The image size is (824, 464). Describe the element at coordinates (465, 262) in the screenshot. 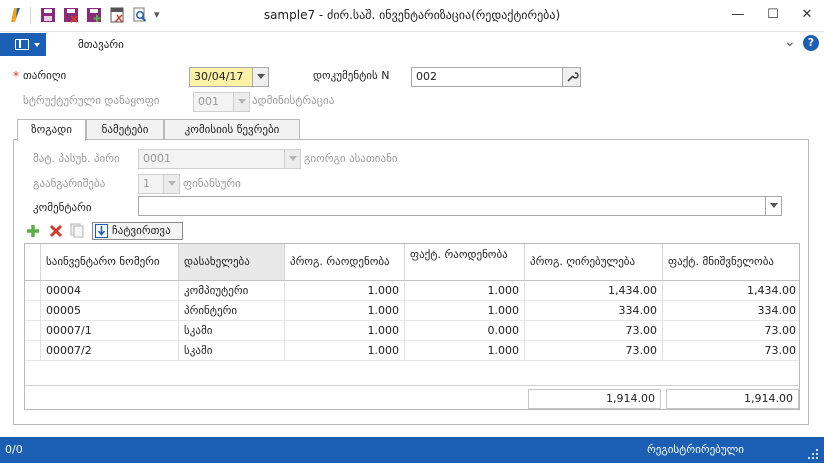

I see `col-header-fact-quantity: ფაქტ. რაოდენობა` at that location.